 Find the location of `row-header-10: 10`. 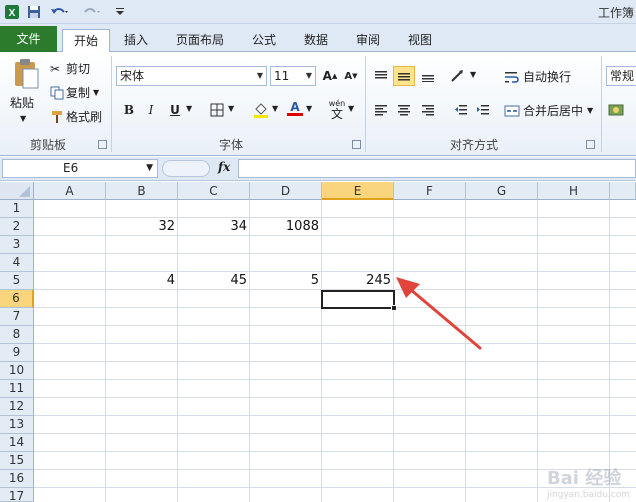

row-header-10: 10 is located at coordinates (17, 371).